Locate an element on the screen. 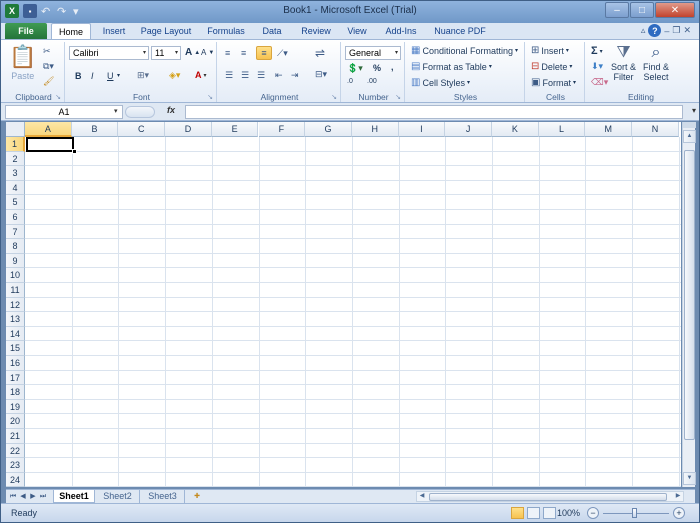  decrease-indent-icon: ⇤ is located at coordinates (279, 75).